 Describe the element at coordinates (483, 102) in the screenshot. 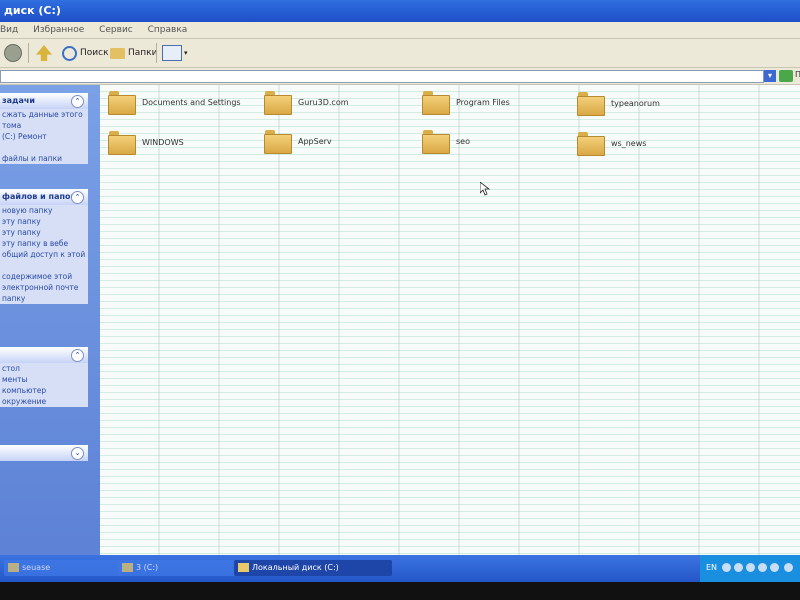

I see `folder-name: Program Files` at that location.